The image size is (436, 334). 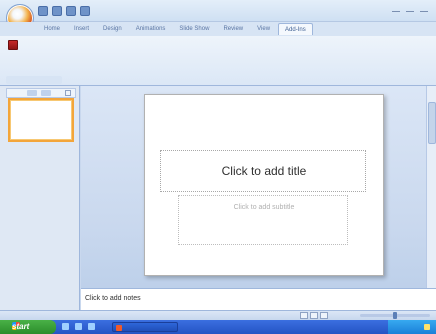 I want to click on maximize-icon, so click(x=410, y=9).